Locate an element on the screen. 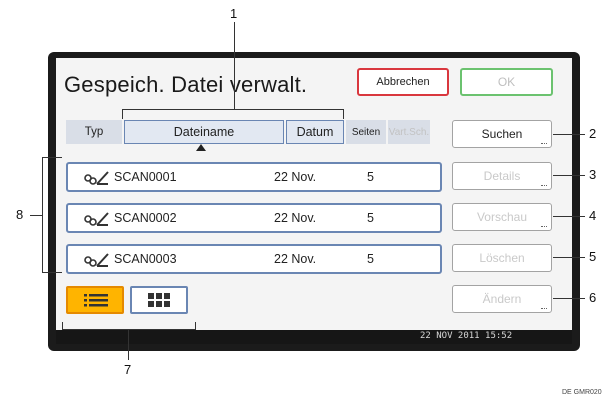 The width and height of the screenshot is (615, 401). preview-button-label: Vorschau is located at coordinates (502, 217).